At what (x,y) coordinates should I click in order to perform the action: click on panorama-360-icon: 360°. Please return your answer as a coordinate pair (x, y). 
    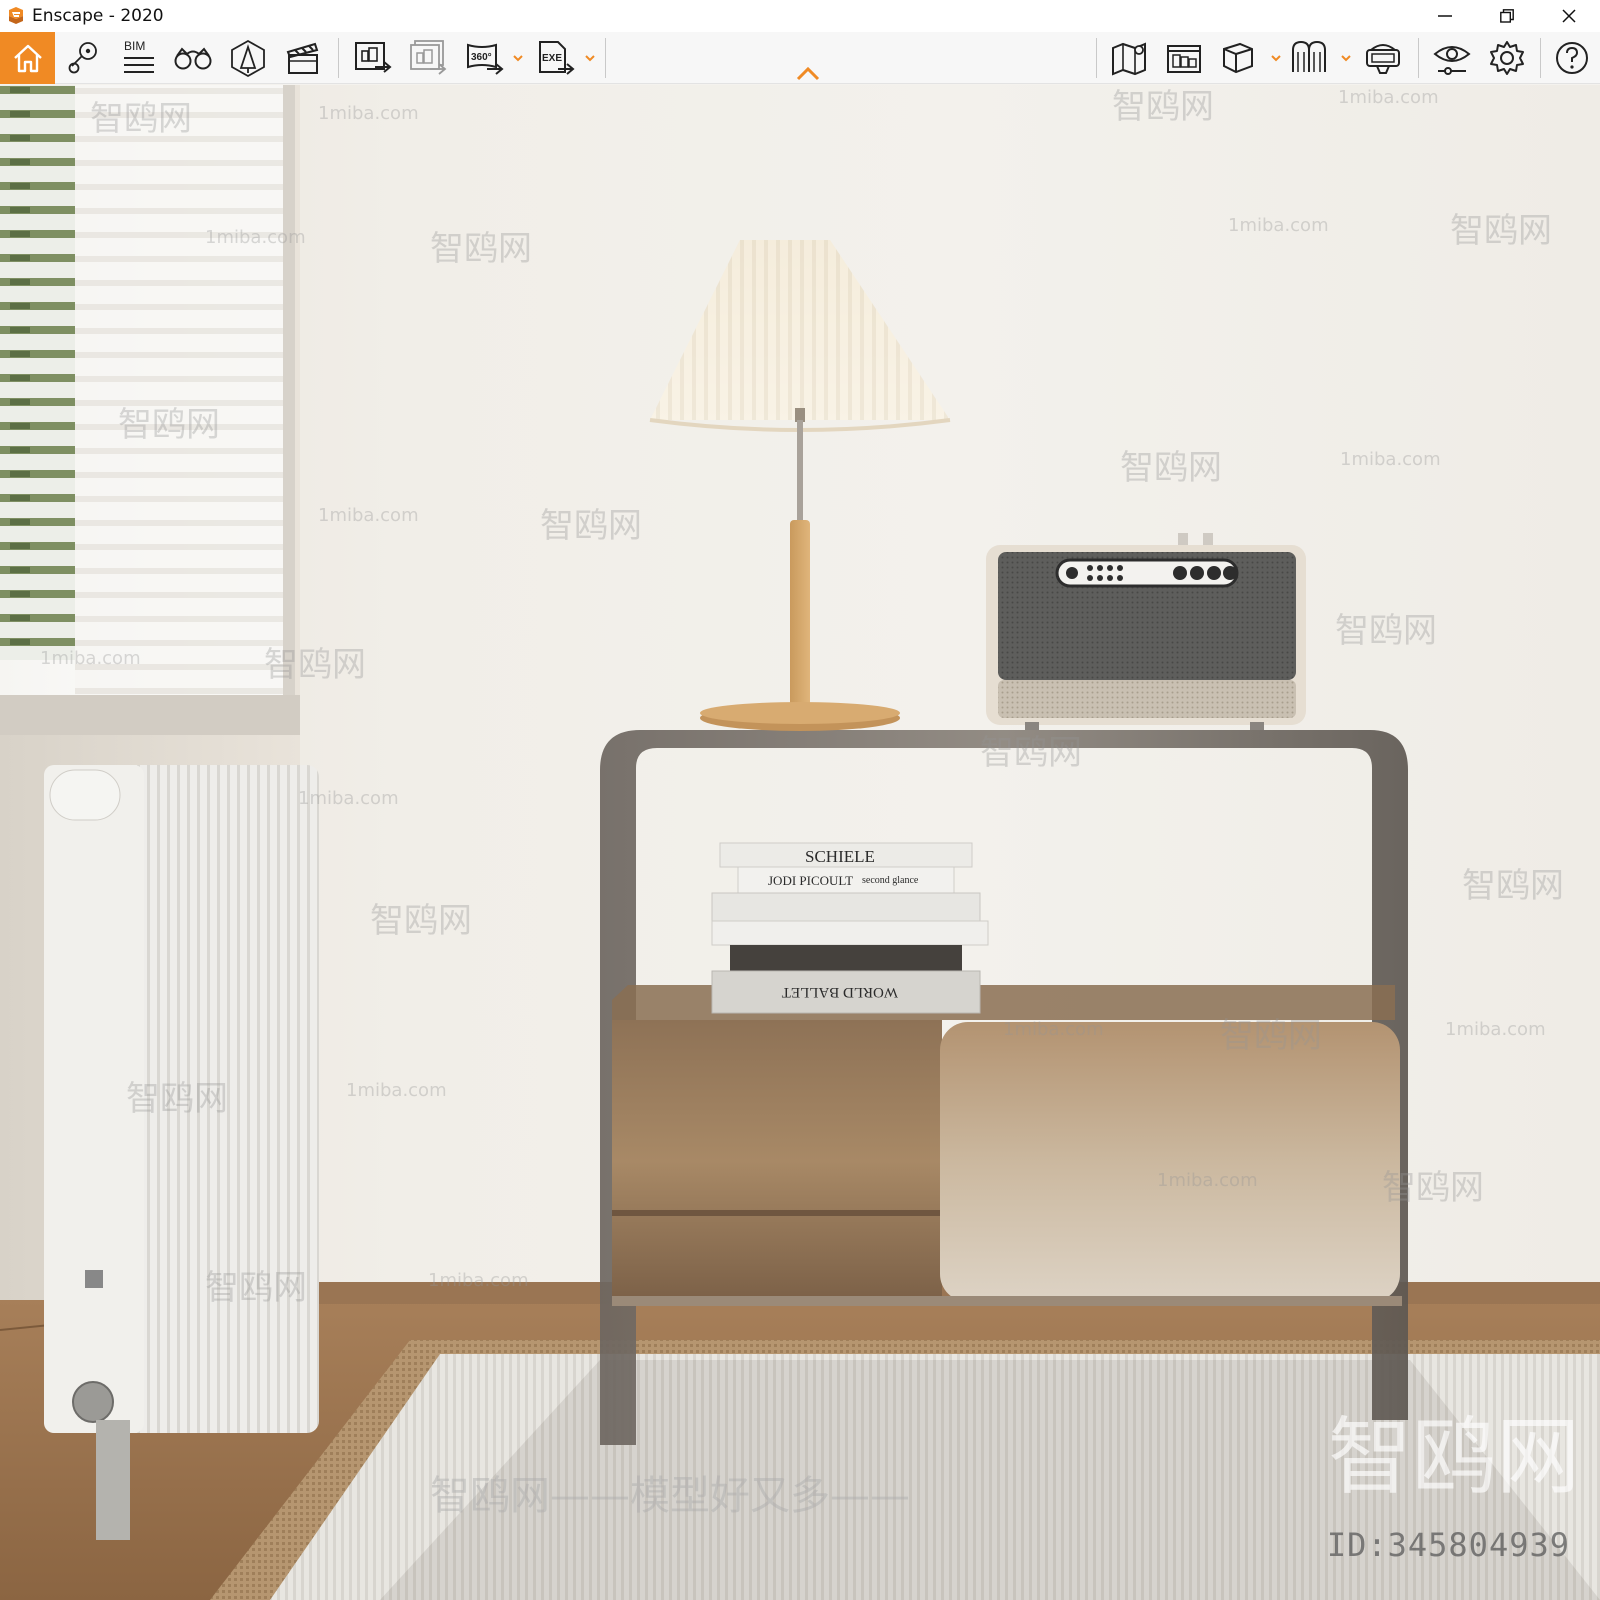
    Looking at the image, I should click on (485, 59).